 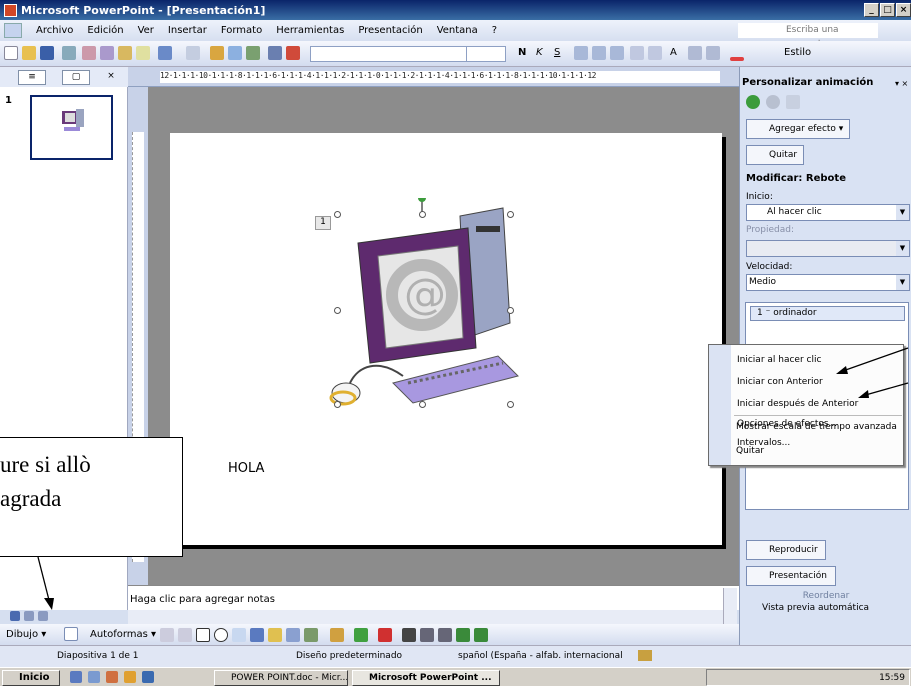 What do you see at coordinates (827, 313) in the screenshot?
I see `animation-item: 1 ⁻ ordinador` at bounding box center [827, 313].